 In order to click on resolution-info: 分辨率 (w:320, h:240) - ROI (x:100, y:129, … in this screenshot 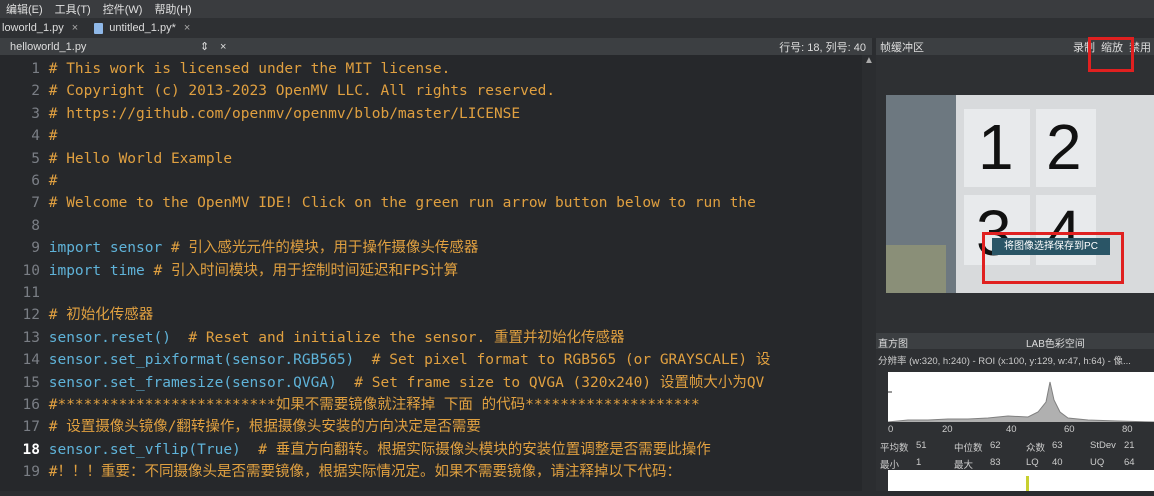, I will do `click(1004, 361)`.